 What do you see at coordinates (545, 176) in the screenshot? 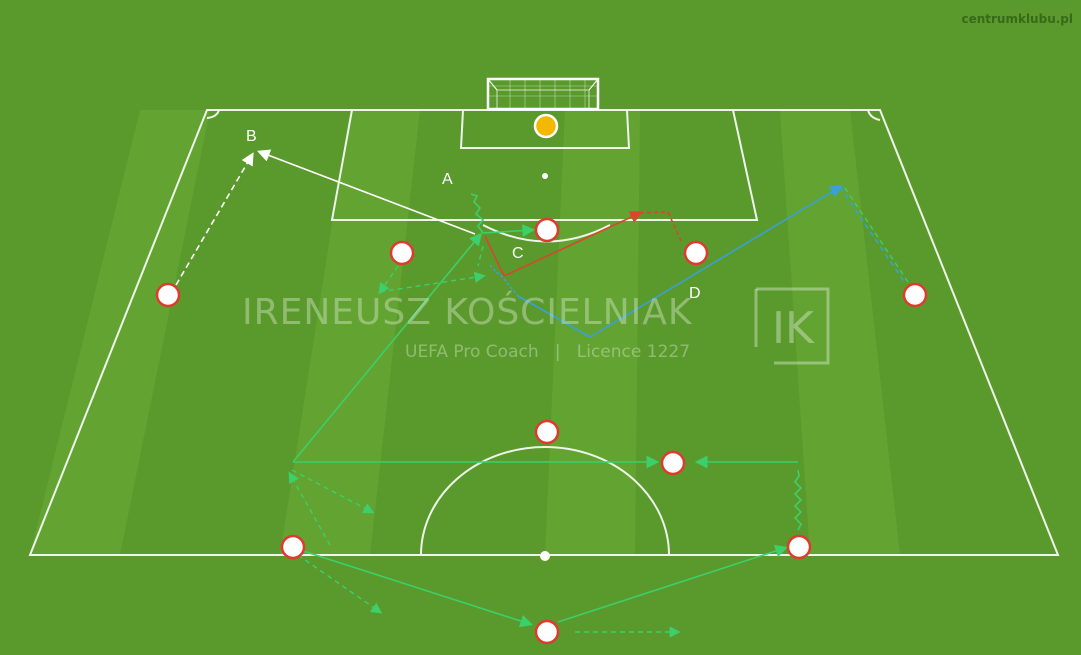
I see `penalty-spot` at bounding box center [545, 176].